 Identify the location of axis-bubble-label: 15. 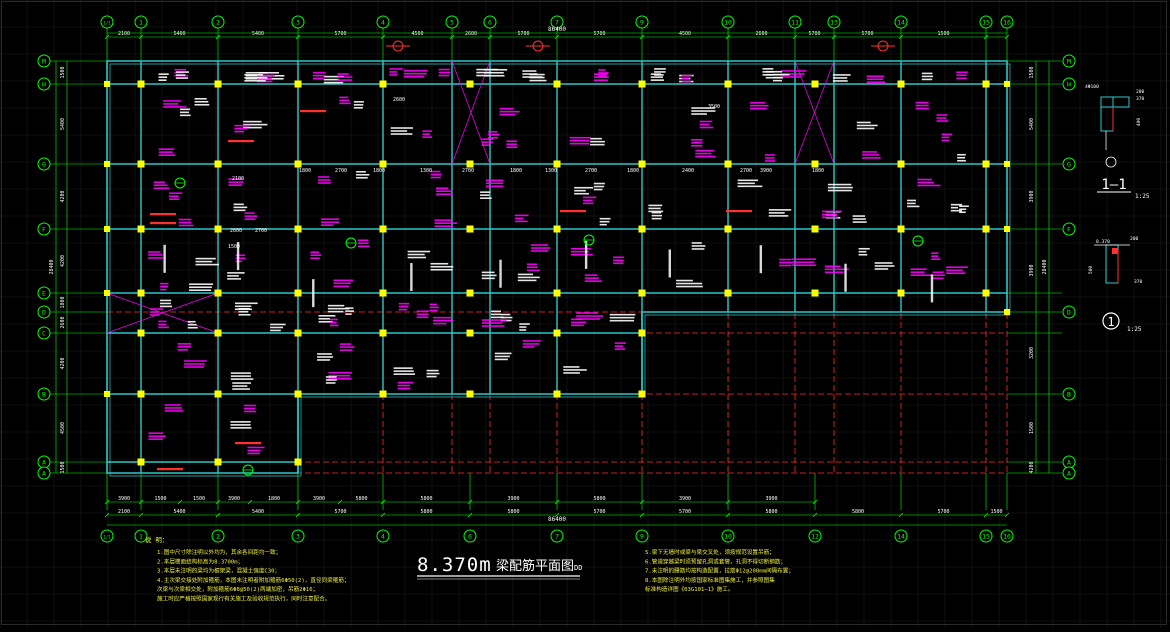
(986, 536).